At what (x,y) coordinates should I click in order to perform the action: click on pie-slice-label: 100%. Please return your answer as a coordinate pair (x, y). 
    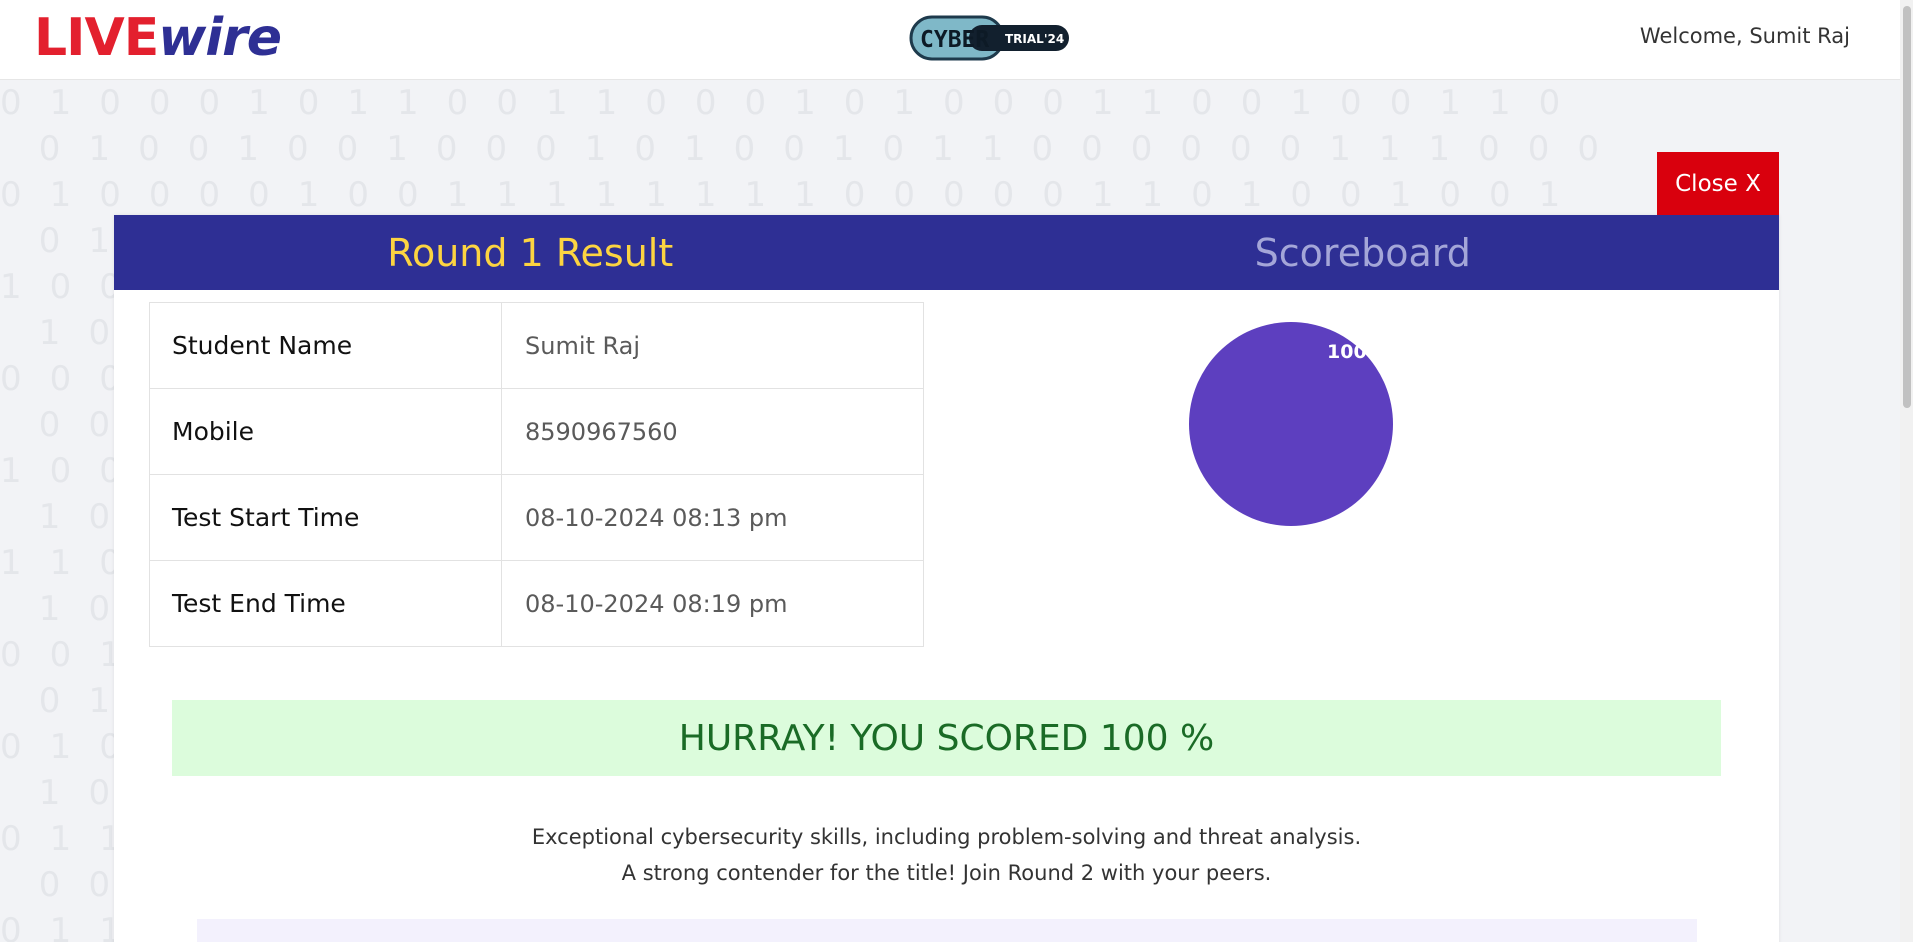
    Looking at the image, I should click on (1356, 352).